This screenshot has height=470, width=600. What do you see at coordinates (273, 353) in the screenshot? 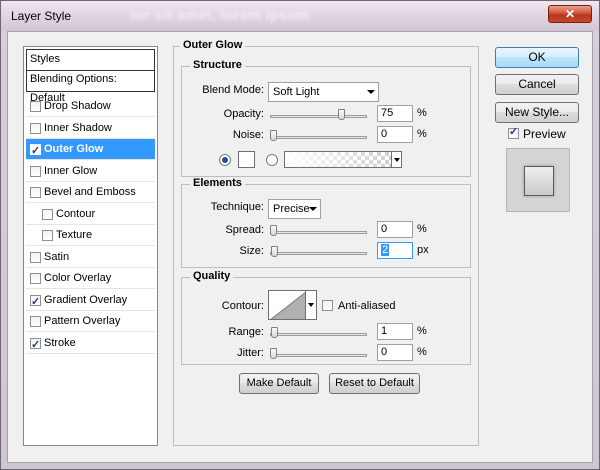
I see `jitter-slider-thumb` at bounding box center [273, 353].